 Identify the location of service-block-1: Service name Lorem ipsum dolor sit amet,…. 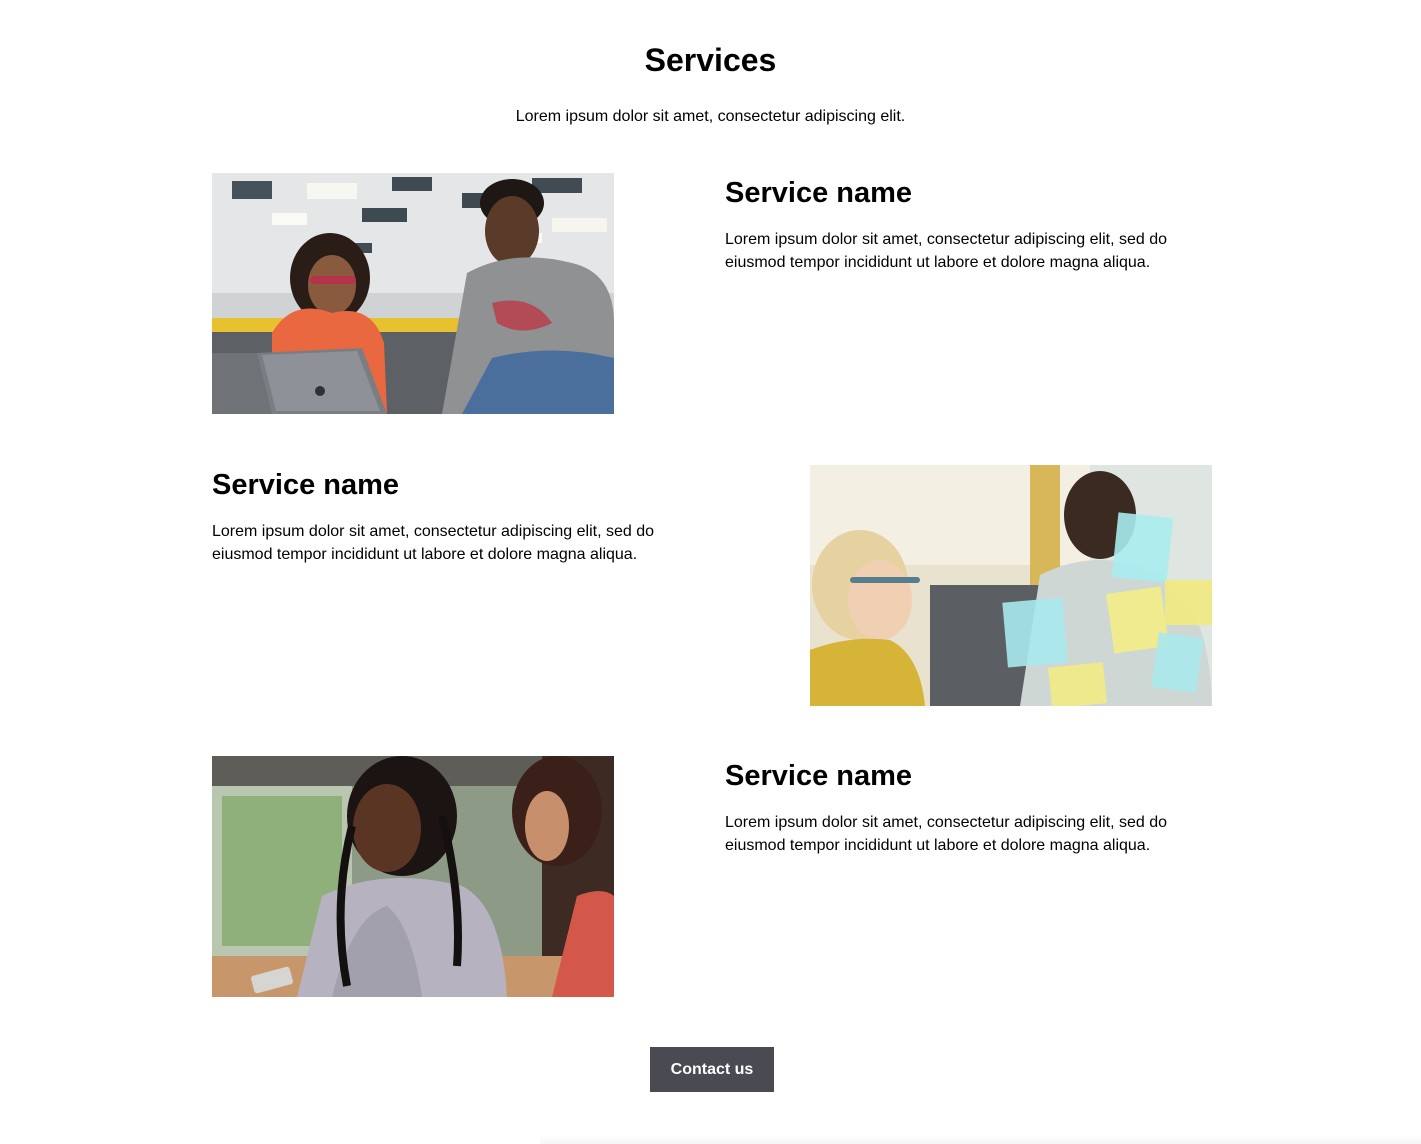
(712, 293).